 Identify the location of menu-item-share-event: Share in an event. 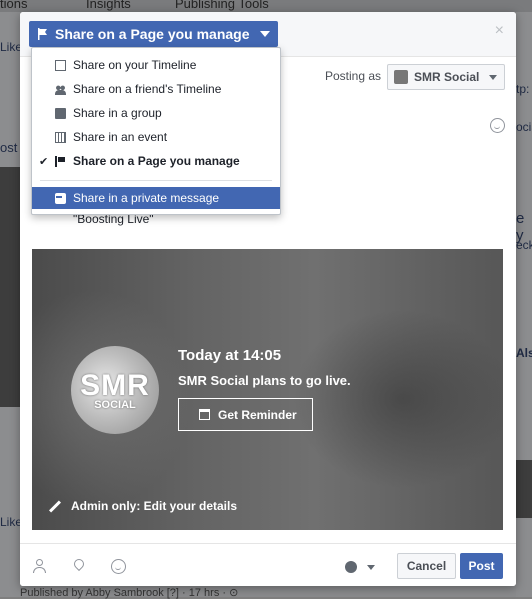
(156, 137).